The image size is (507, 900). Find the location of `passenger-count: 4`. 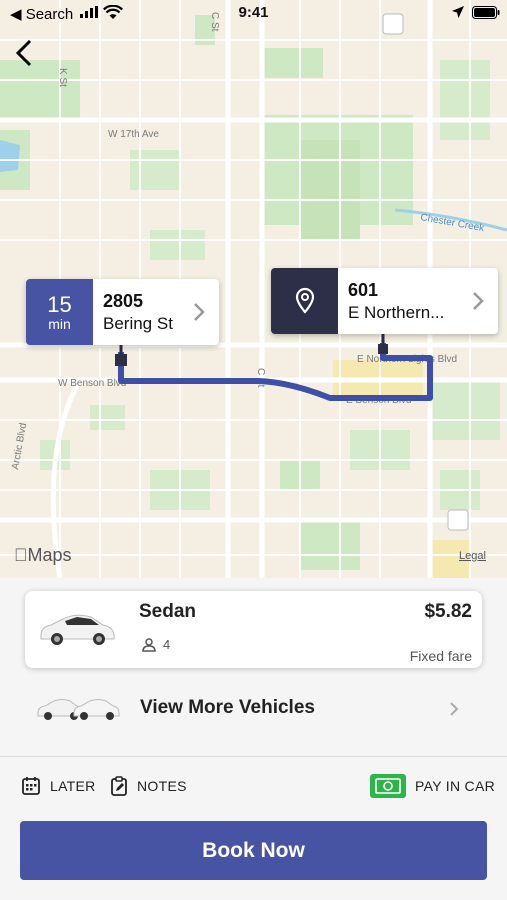

passenger-count: 4 is located at coordinates (155, 644).